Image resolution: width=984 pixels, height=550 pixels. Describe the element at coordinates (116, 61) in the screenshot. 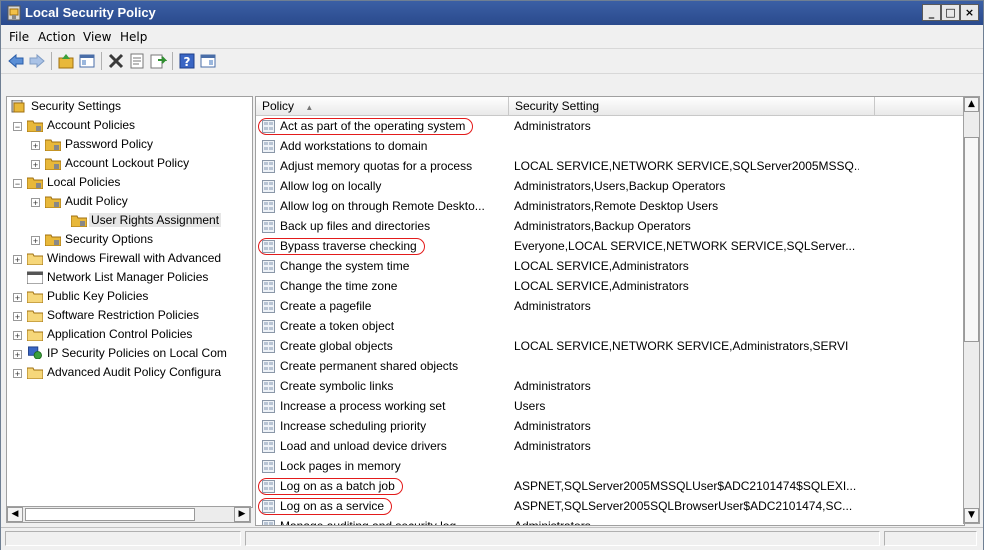

I see `delete-icon` at that location.